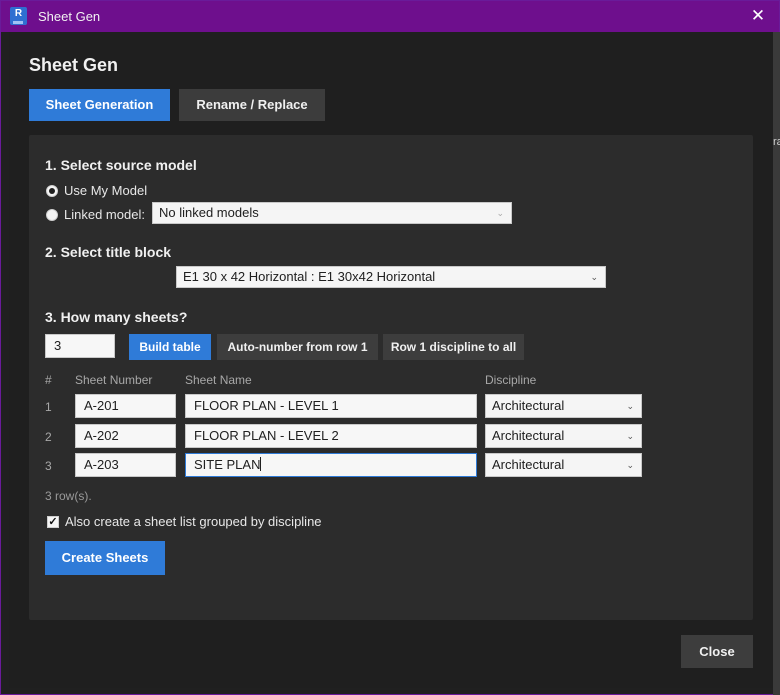 The width and height of the screenshot is (780, 695). I want to click on column-header-sheet-number: Sheet Number, so click(114, 380).